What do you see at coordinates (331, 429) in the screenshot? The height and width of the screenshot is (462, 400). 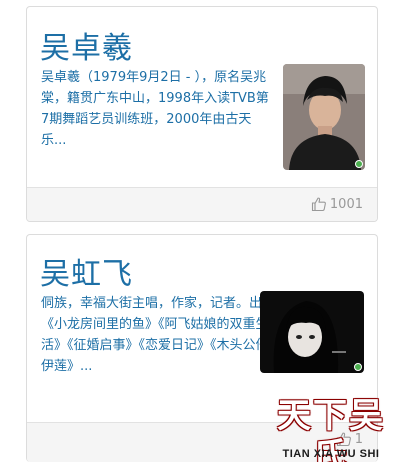 I see `site-watermark-logo: 天下吴氏 TIAN XIA WU SHI` at bounding box center [331, 429].